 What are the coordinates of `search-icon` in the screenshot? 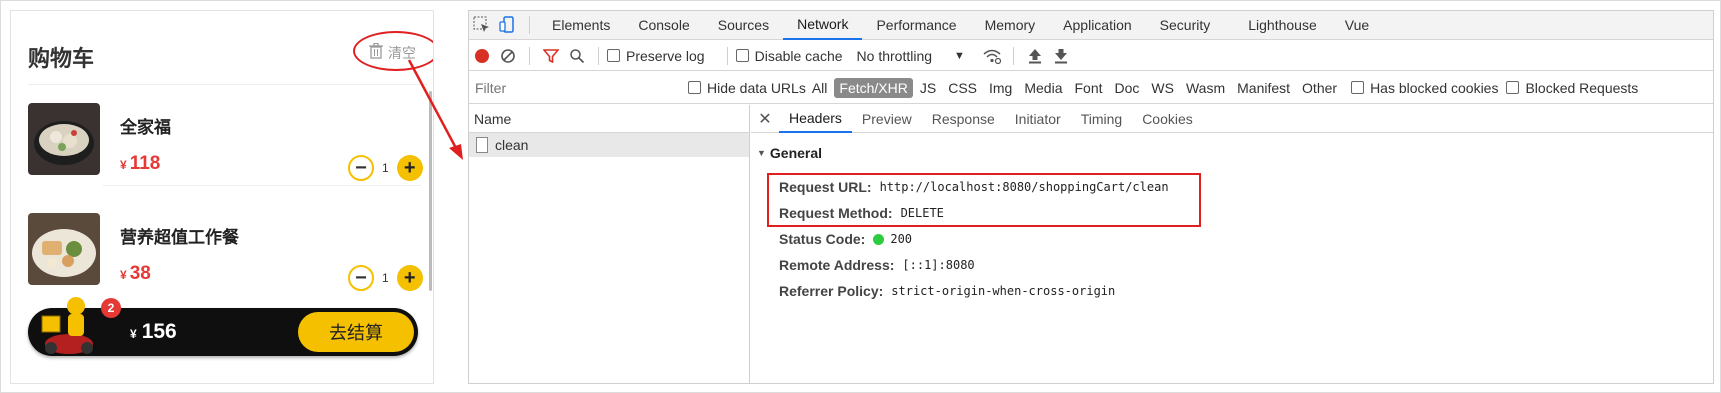 It's located at (577, 55).